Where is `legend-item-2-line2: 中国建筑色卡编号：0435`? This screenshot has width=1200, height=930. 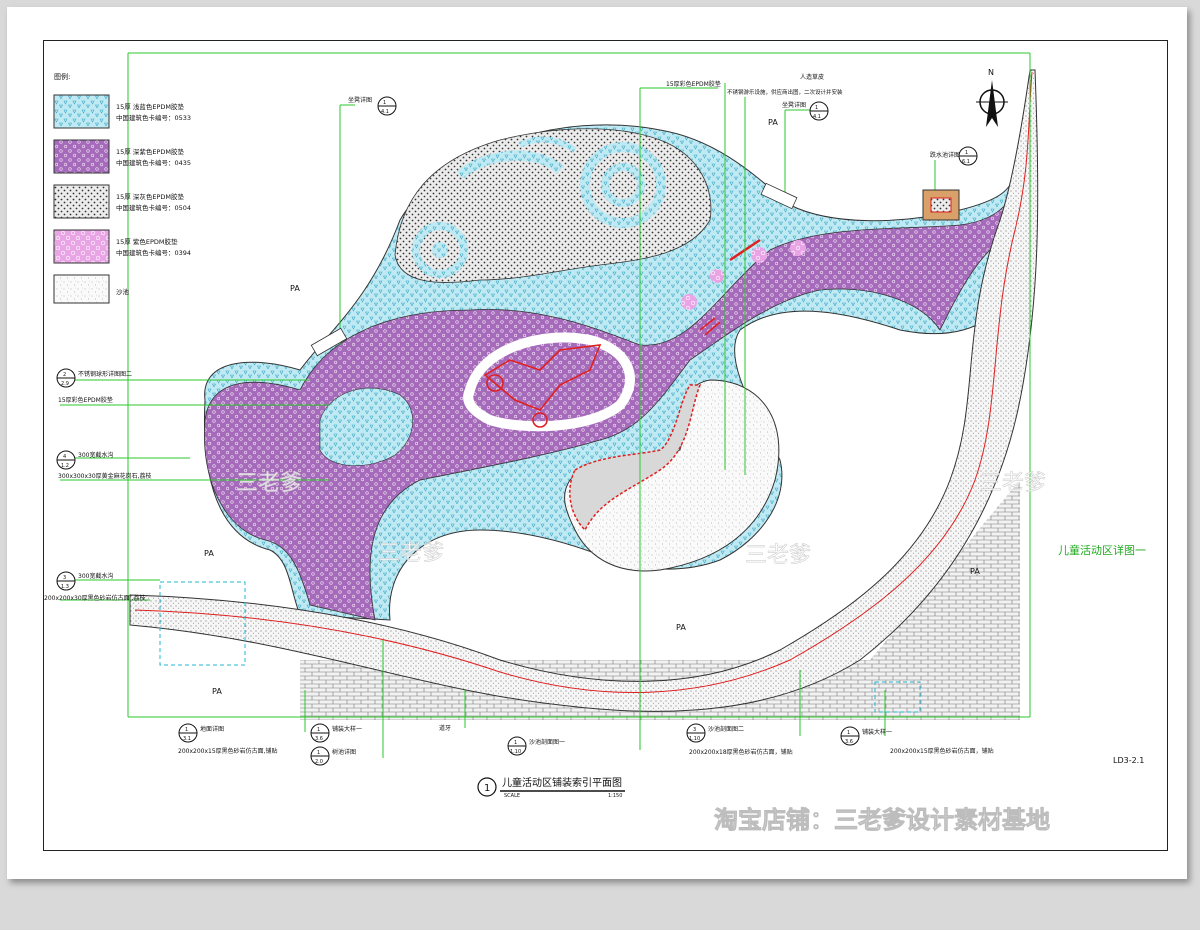
legend-item-2-line2: 中国建筑色卡编号：0435 is located at coordinates (153, 162).